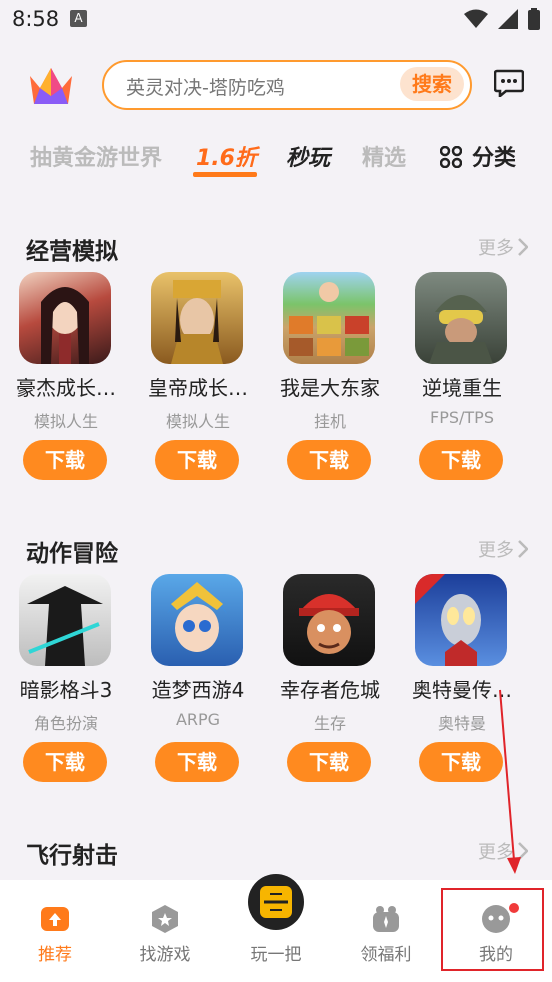 The image size is (552, 982). What do you see at coordinates (205, 86) in the screenshot?
I see `search-input: 英灵对决-塔防吃鸡` at bounding box center [205, 86].